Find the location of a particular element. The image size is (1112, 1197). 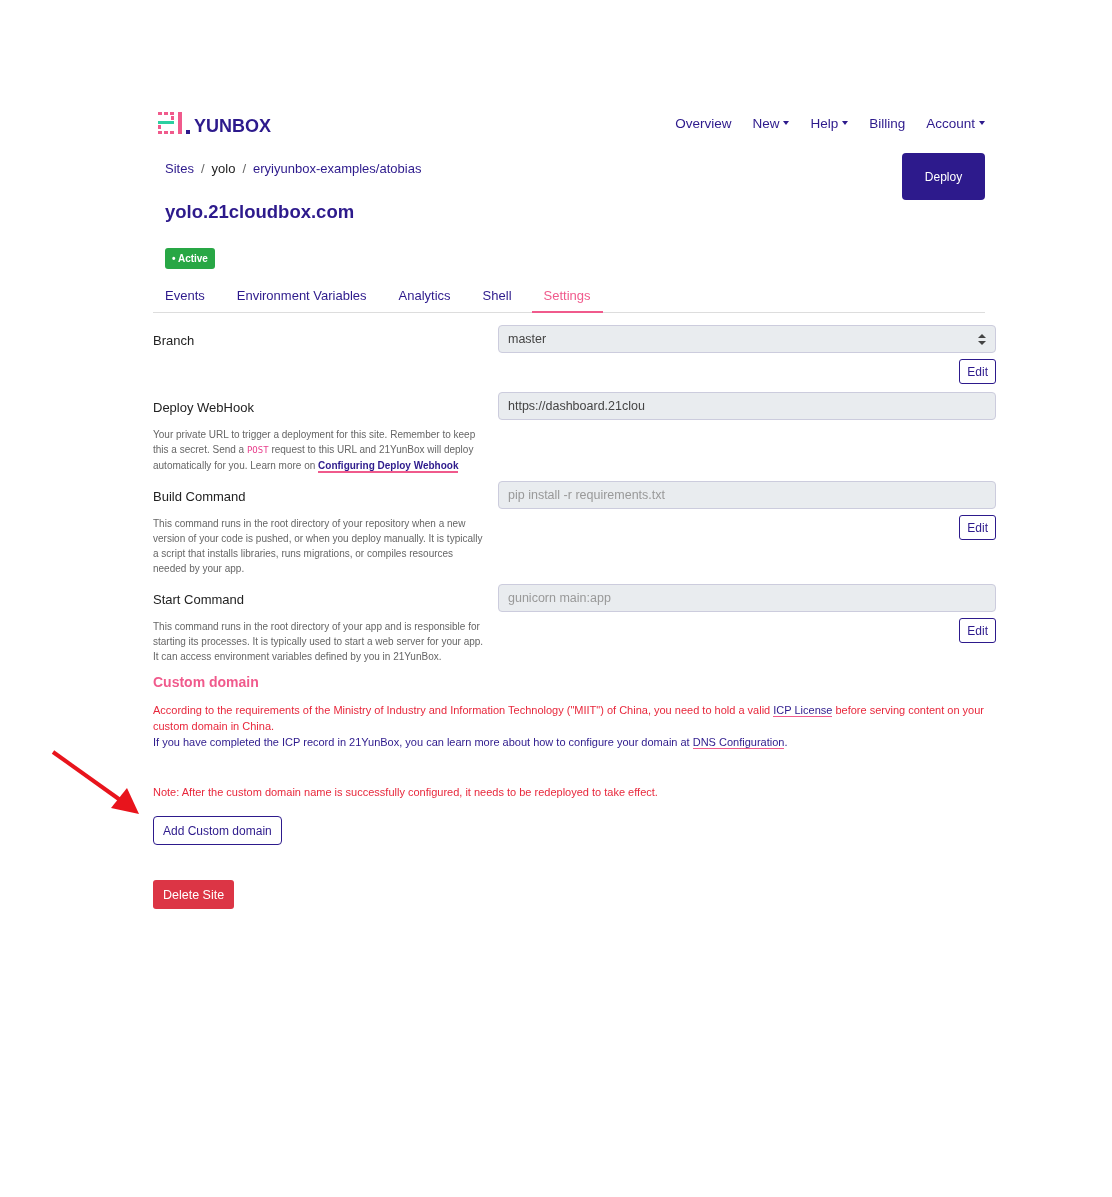

breadcrumb-link: Sites is located at coordinates (179, 168).